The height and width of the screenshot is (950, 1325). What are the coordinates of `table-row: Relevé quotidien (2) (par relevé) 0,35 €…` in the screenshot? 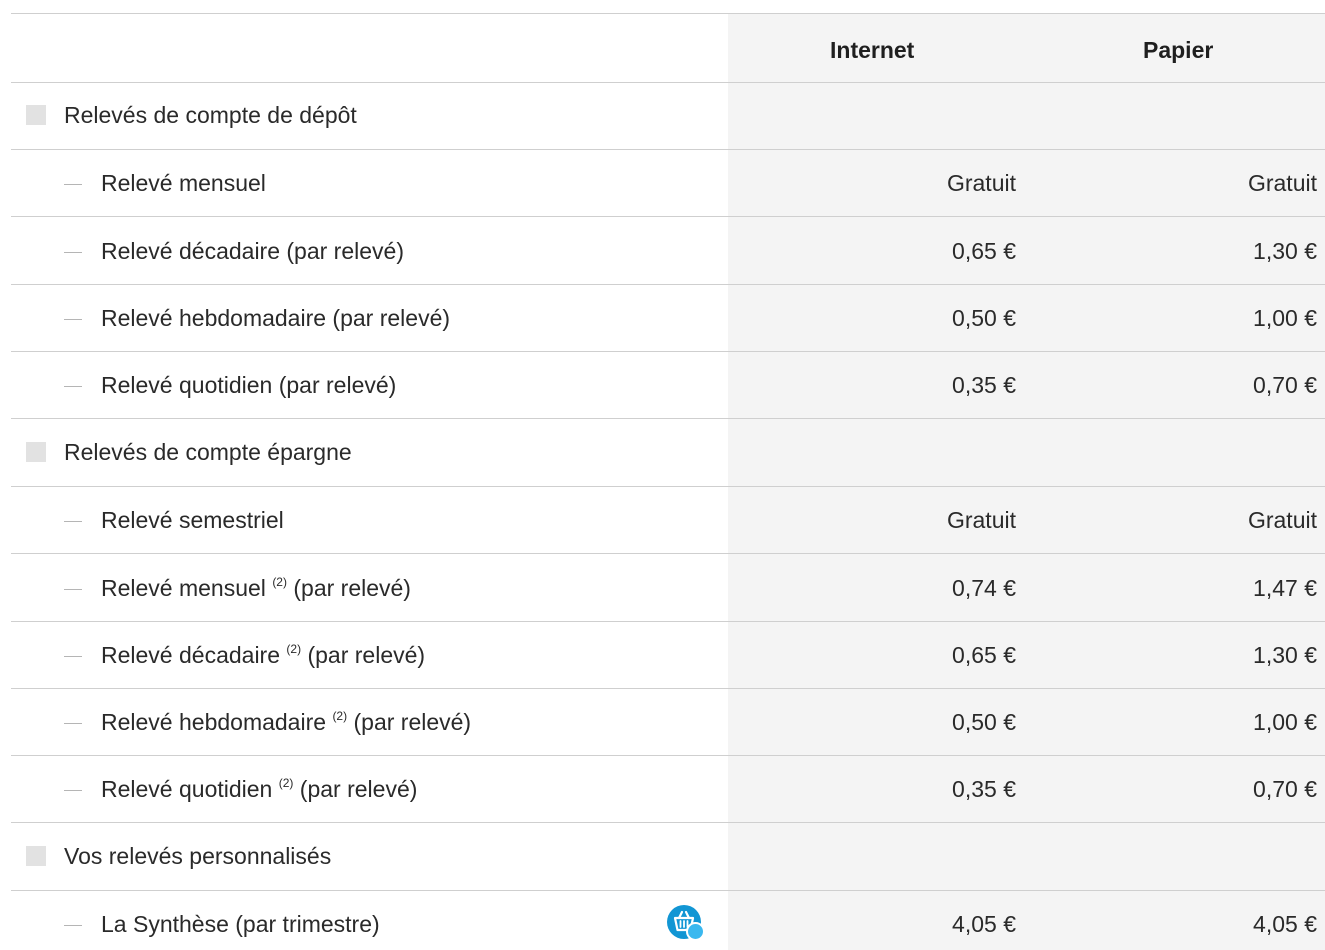 It's located at (668, 789).